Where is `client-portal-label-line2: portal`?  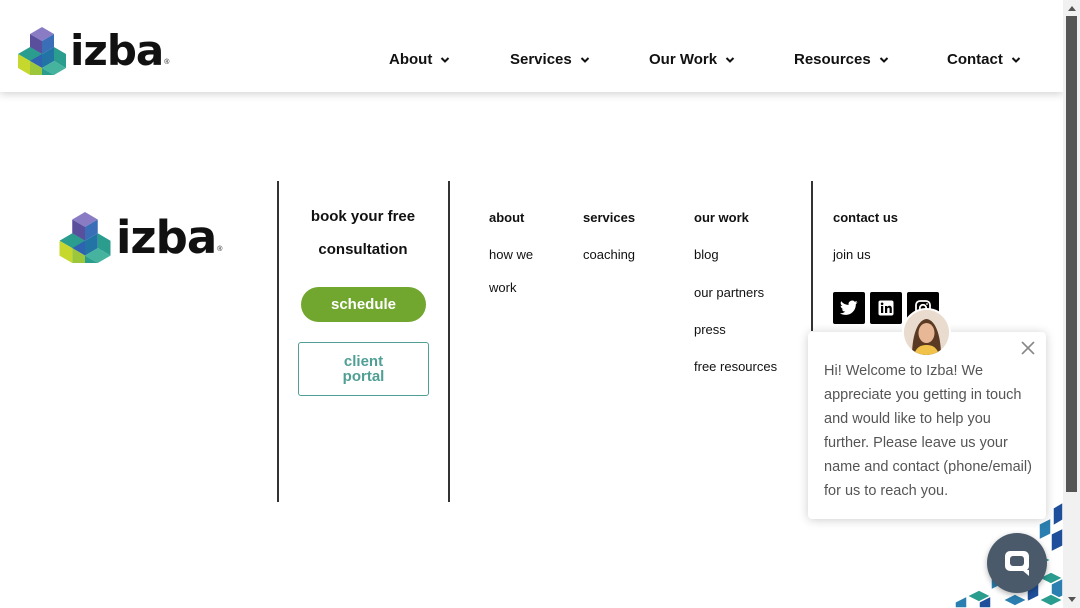
client-portal-label-line2: portal is located at coordinates (363, 376).